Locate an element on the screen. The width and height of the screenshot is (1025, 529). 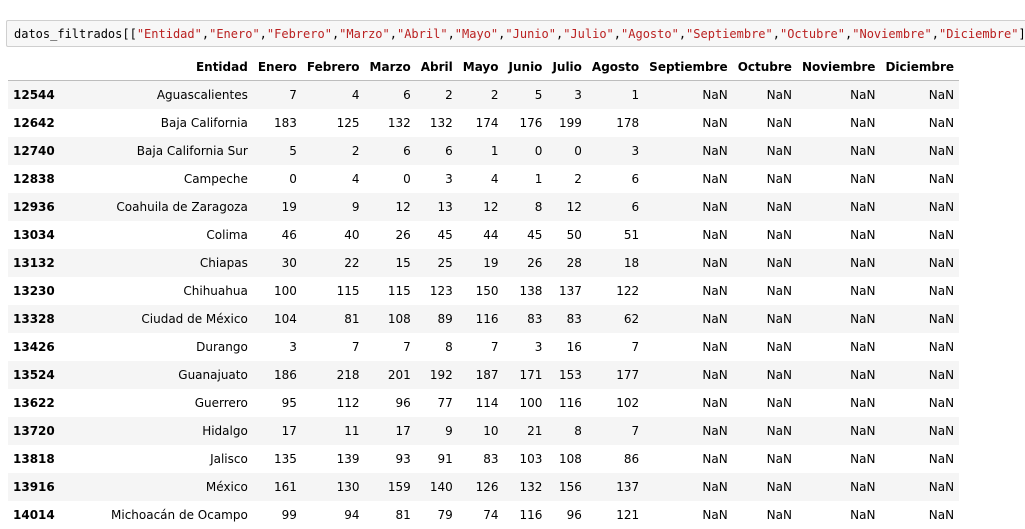
column-header: Noviembre is located at coordinates (839, 67).